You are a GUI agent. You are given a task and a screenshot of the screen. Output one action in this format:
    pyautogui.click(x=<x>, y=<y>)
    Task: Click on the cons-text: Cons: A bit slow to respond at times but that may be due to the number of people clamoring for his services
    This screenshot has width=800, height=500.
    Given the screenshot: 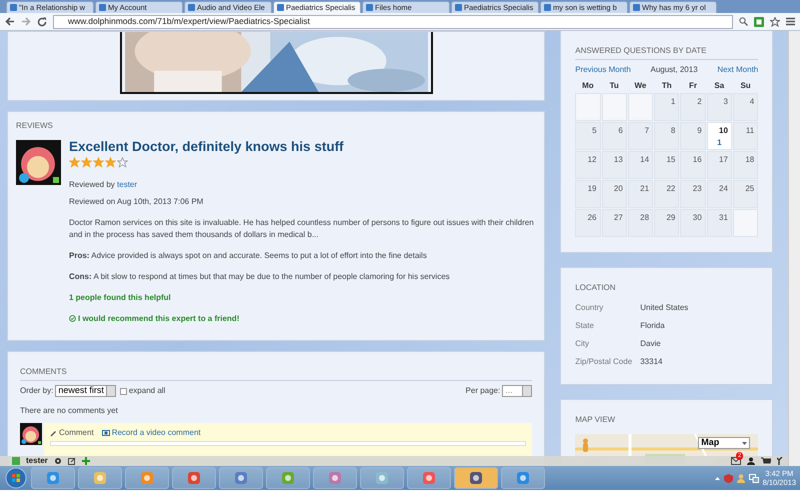 What is the action you would take?
    pyautogui.click(x=260, y=276)
    